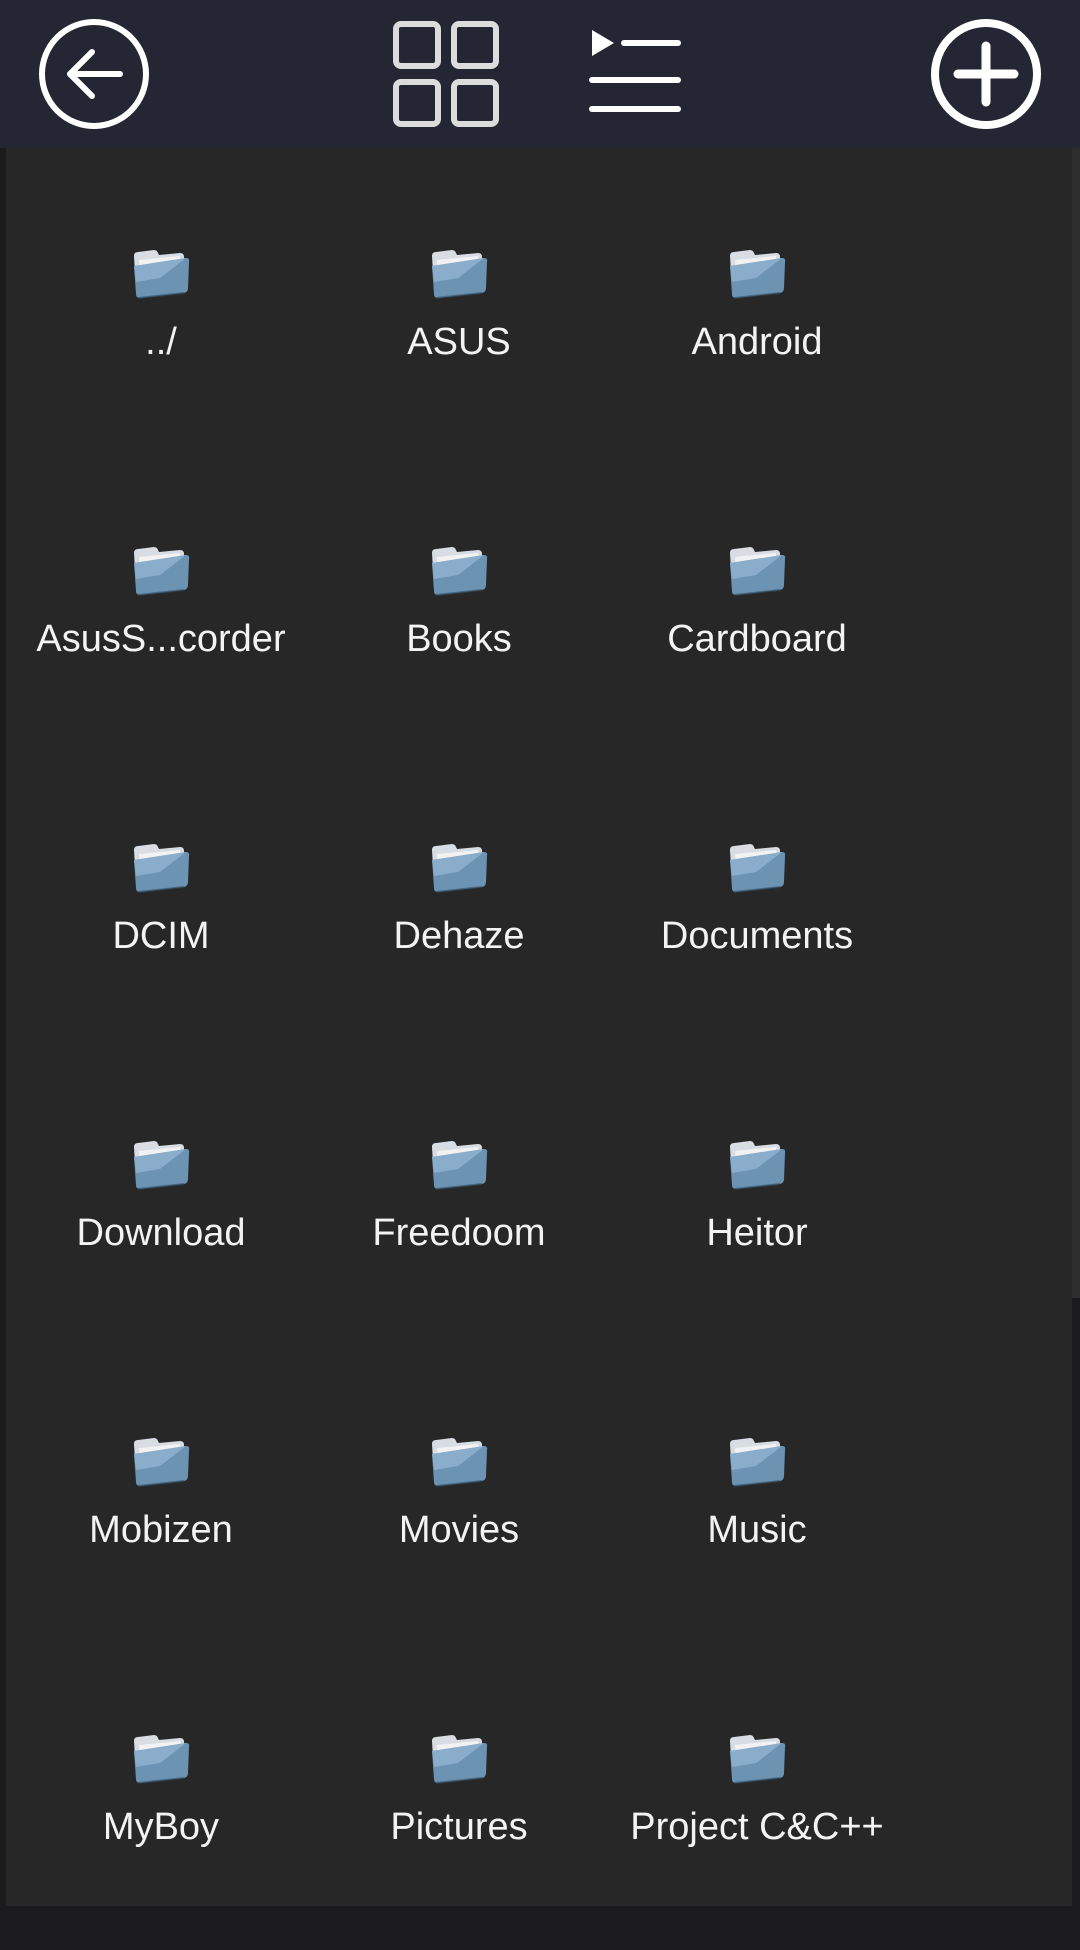 The image size is (1080, 1950). Describe the element at coordinates (459, 1233) in the screenshot. I see `folder-label: Freedoom` at that location.